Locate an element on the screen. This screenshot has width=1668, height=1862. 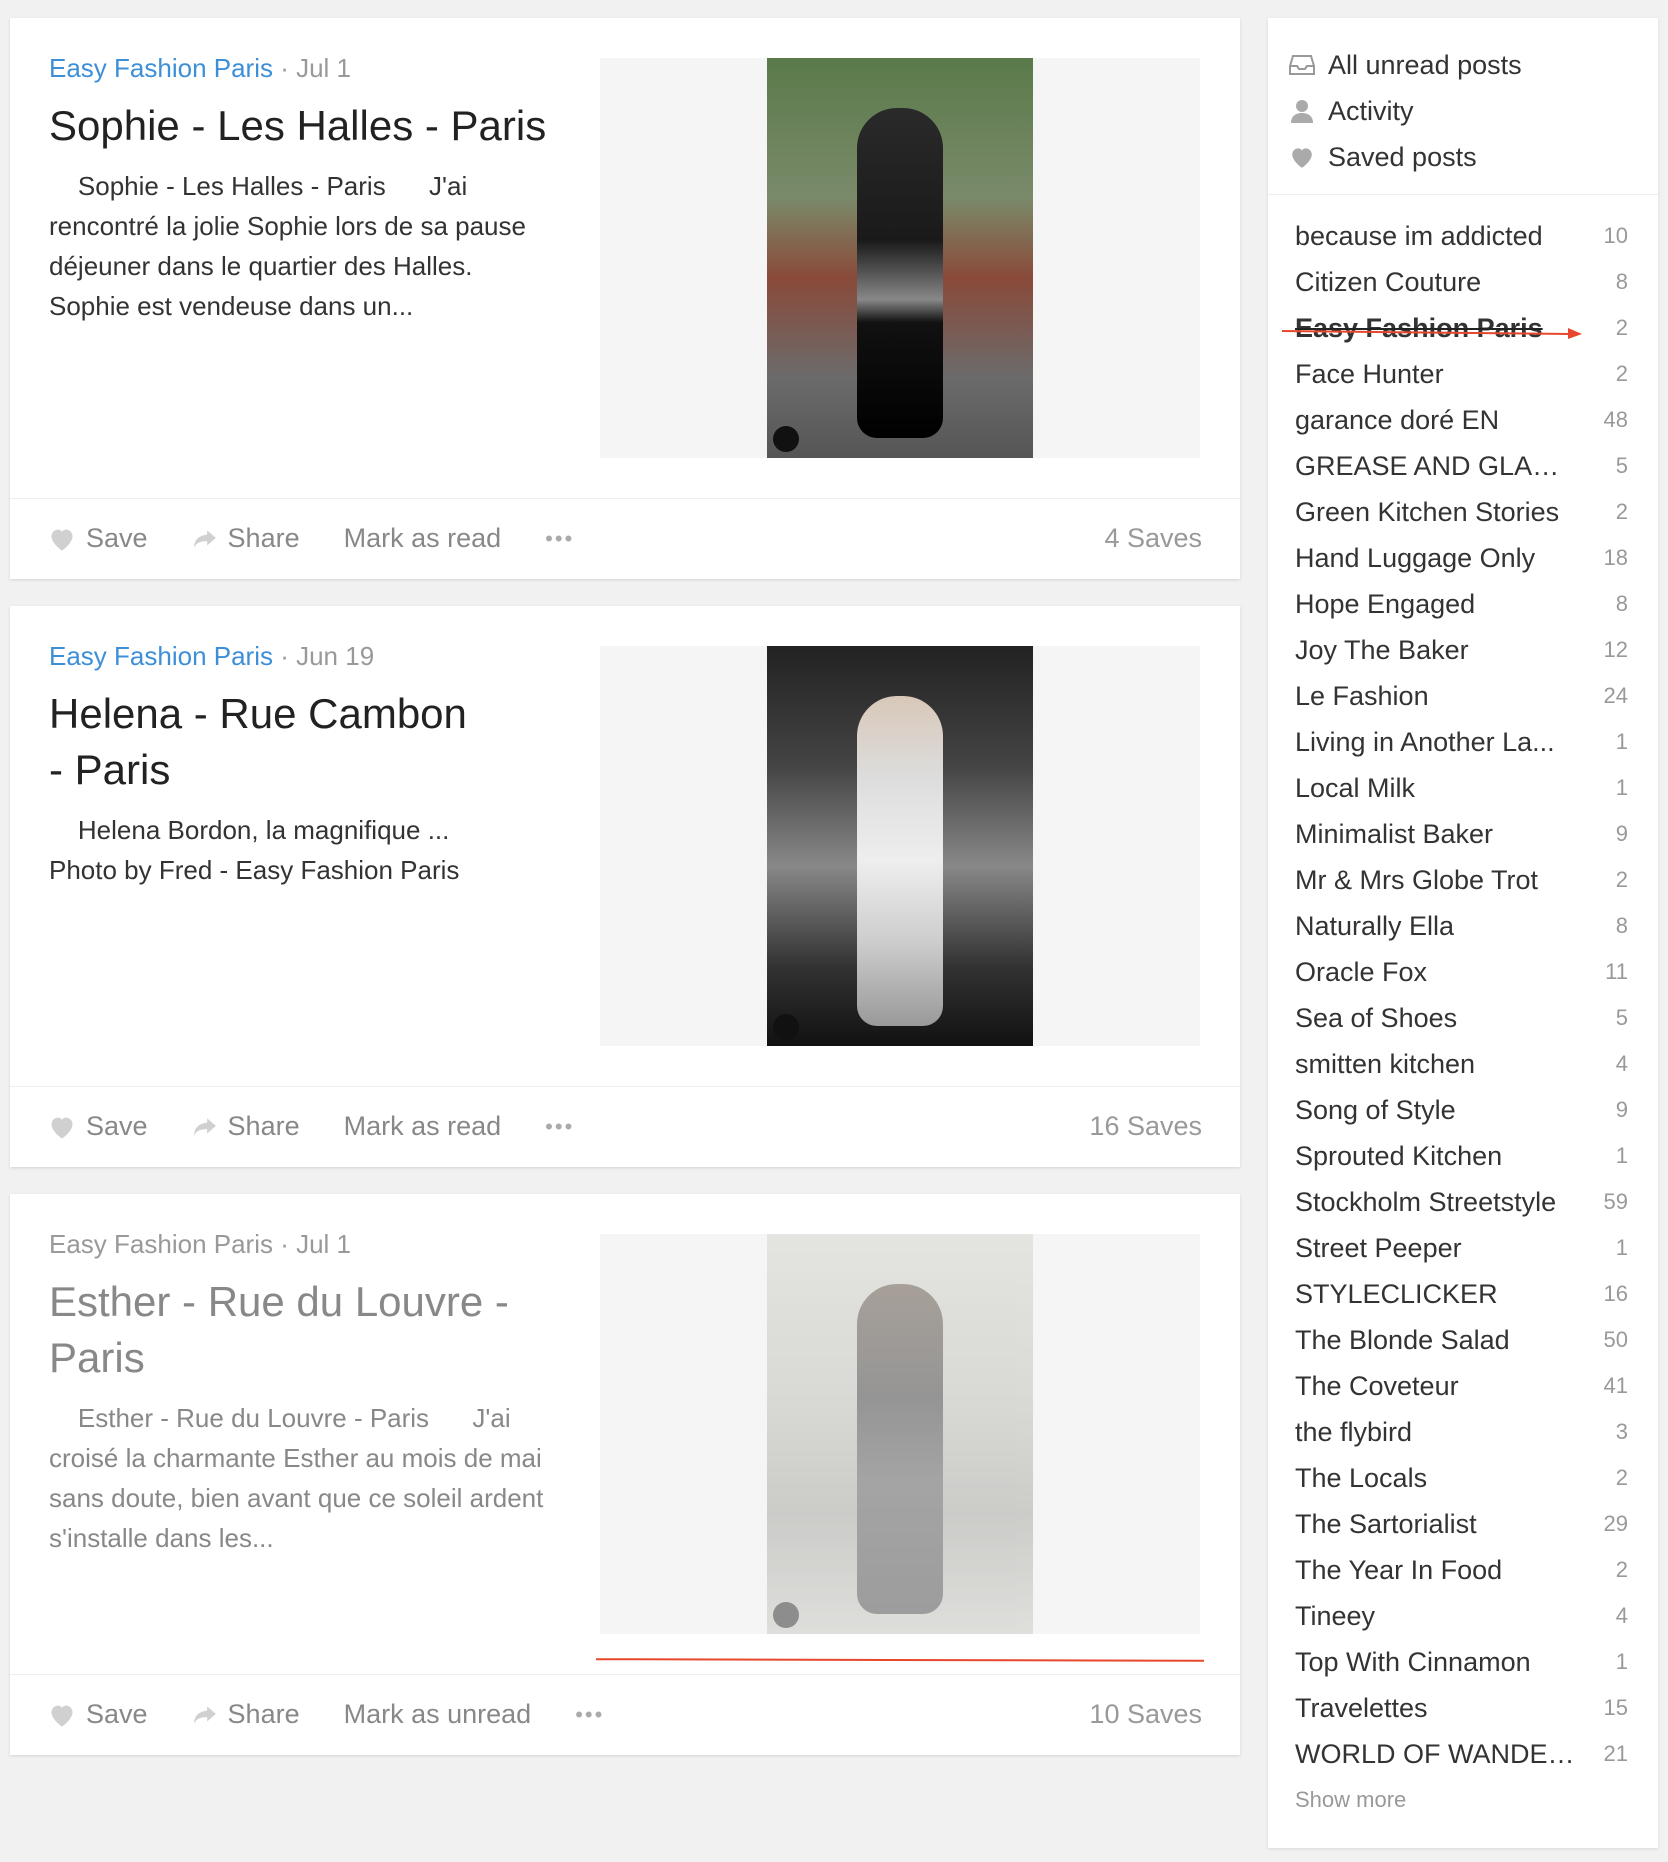
subscription-item: Citizen Couture 8 is located at coordinates (1463, 282).